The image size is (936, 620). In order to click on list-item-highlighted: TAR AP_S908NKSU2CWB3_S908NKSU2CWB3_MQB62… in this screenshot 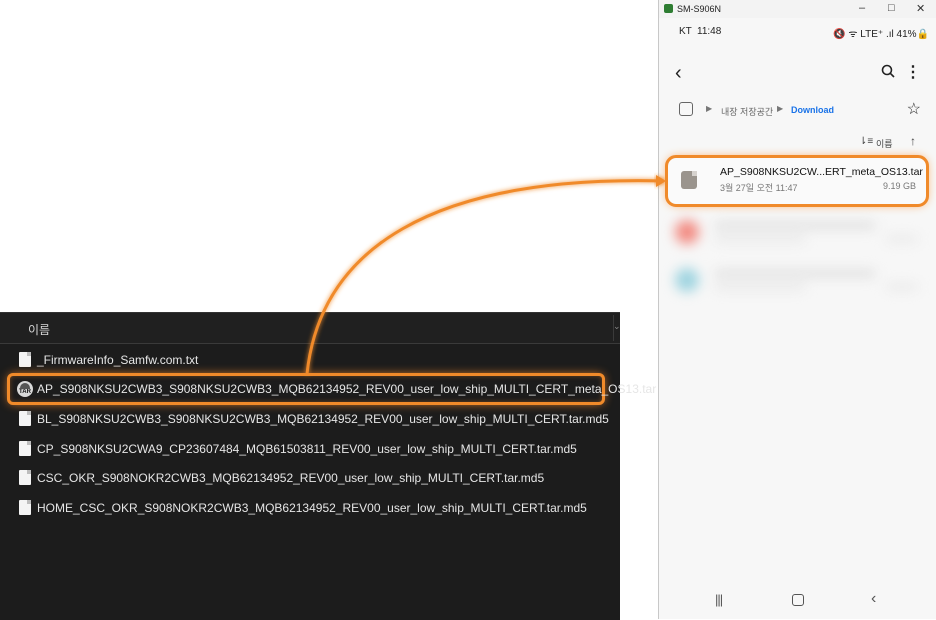, I will do `click(331, 389)`.